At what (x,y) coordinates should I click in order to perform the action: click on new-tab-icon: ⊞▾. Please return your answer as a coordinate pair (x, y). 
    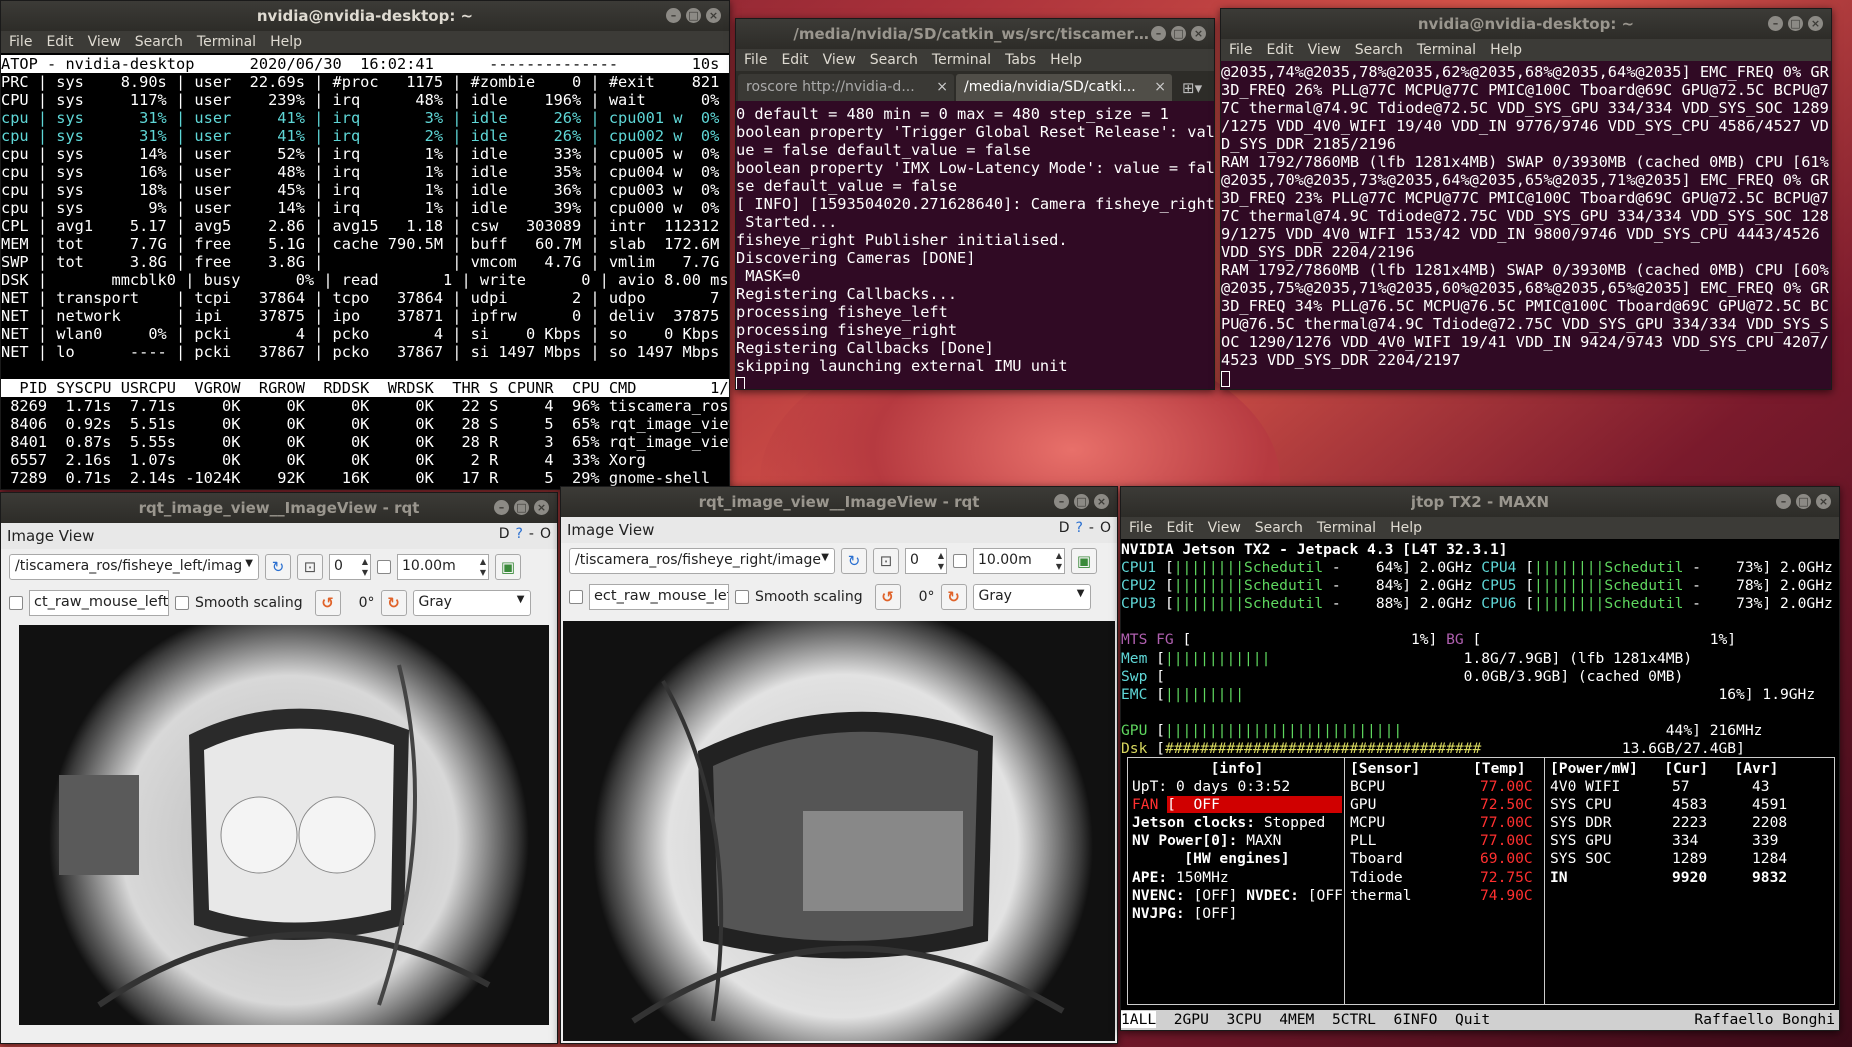
    Looking at the image, I should click on (1192, 88).